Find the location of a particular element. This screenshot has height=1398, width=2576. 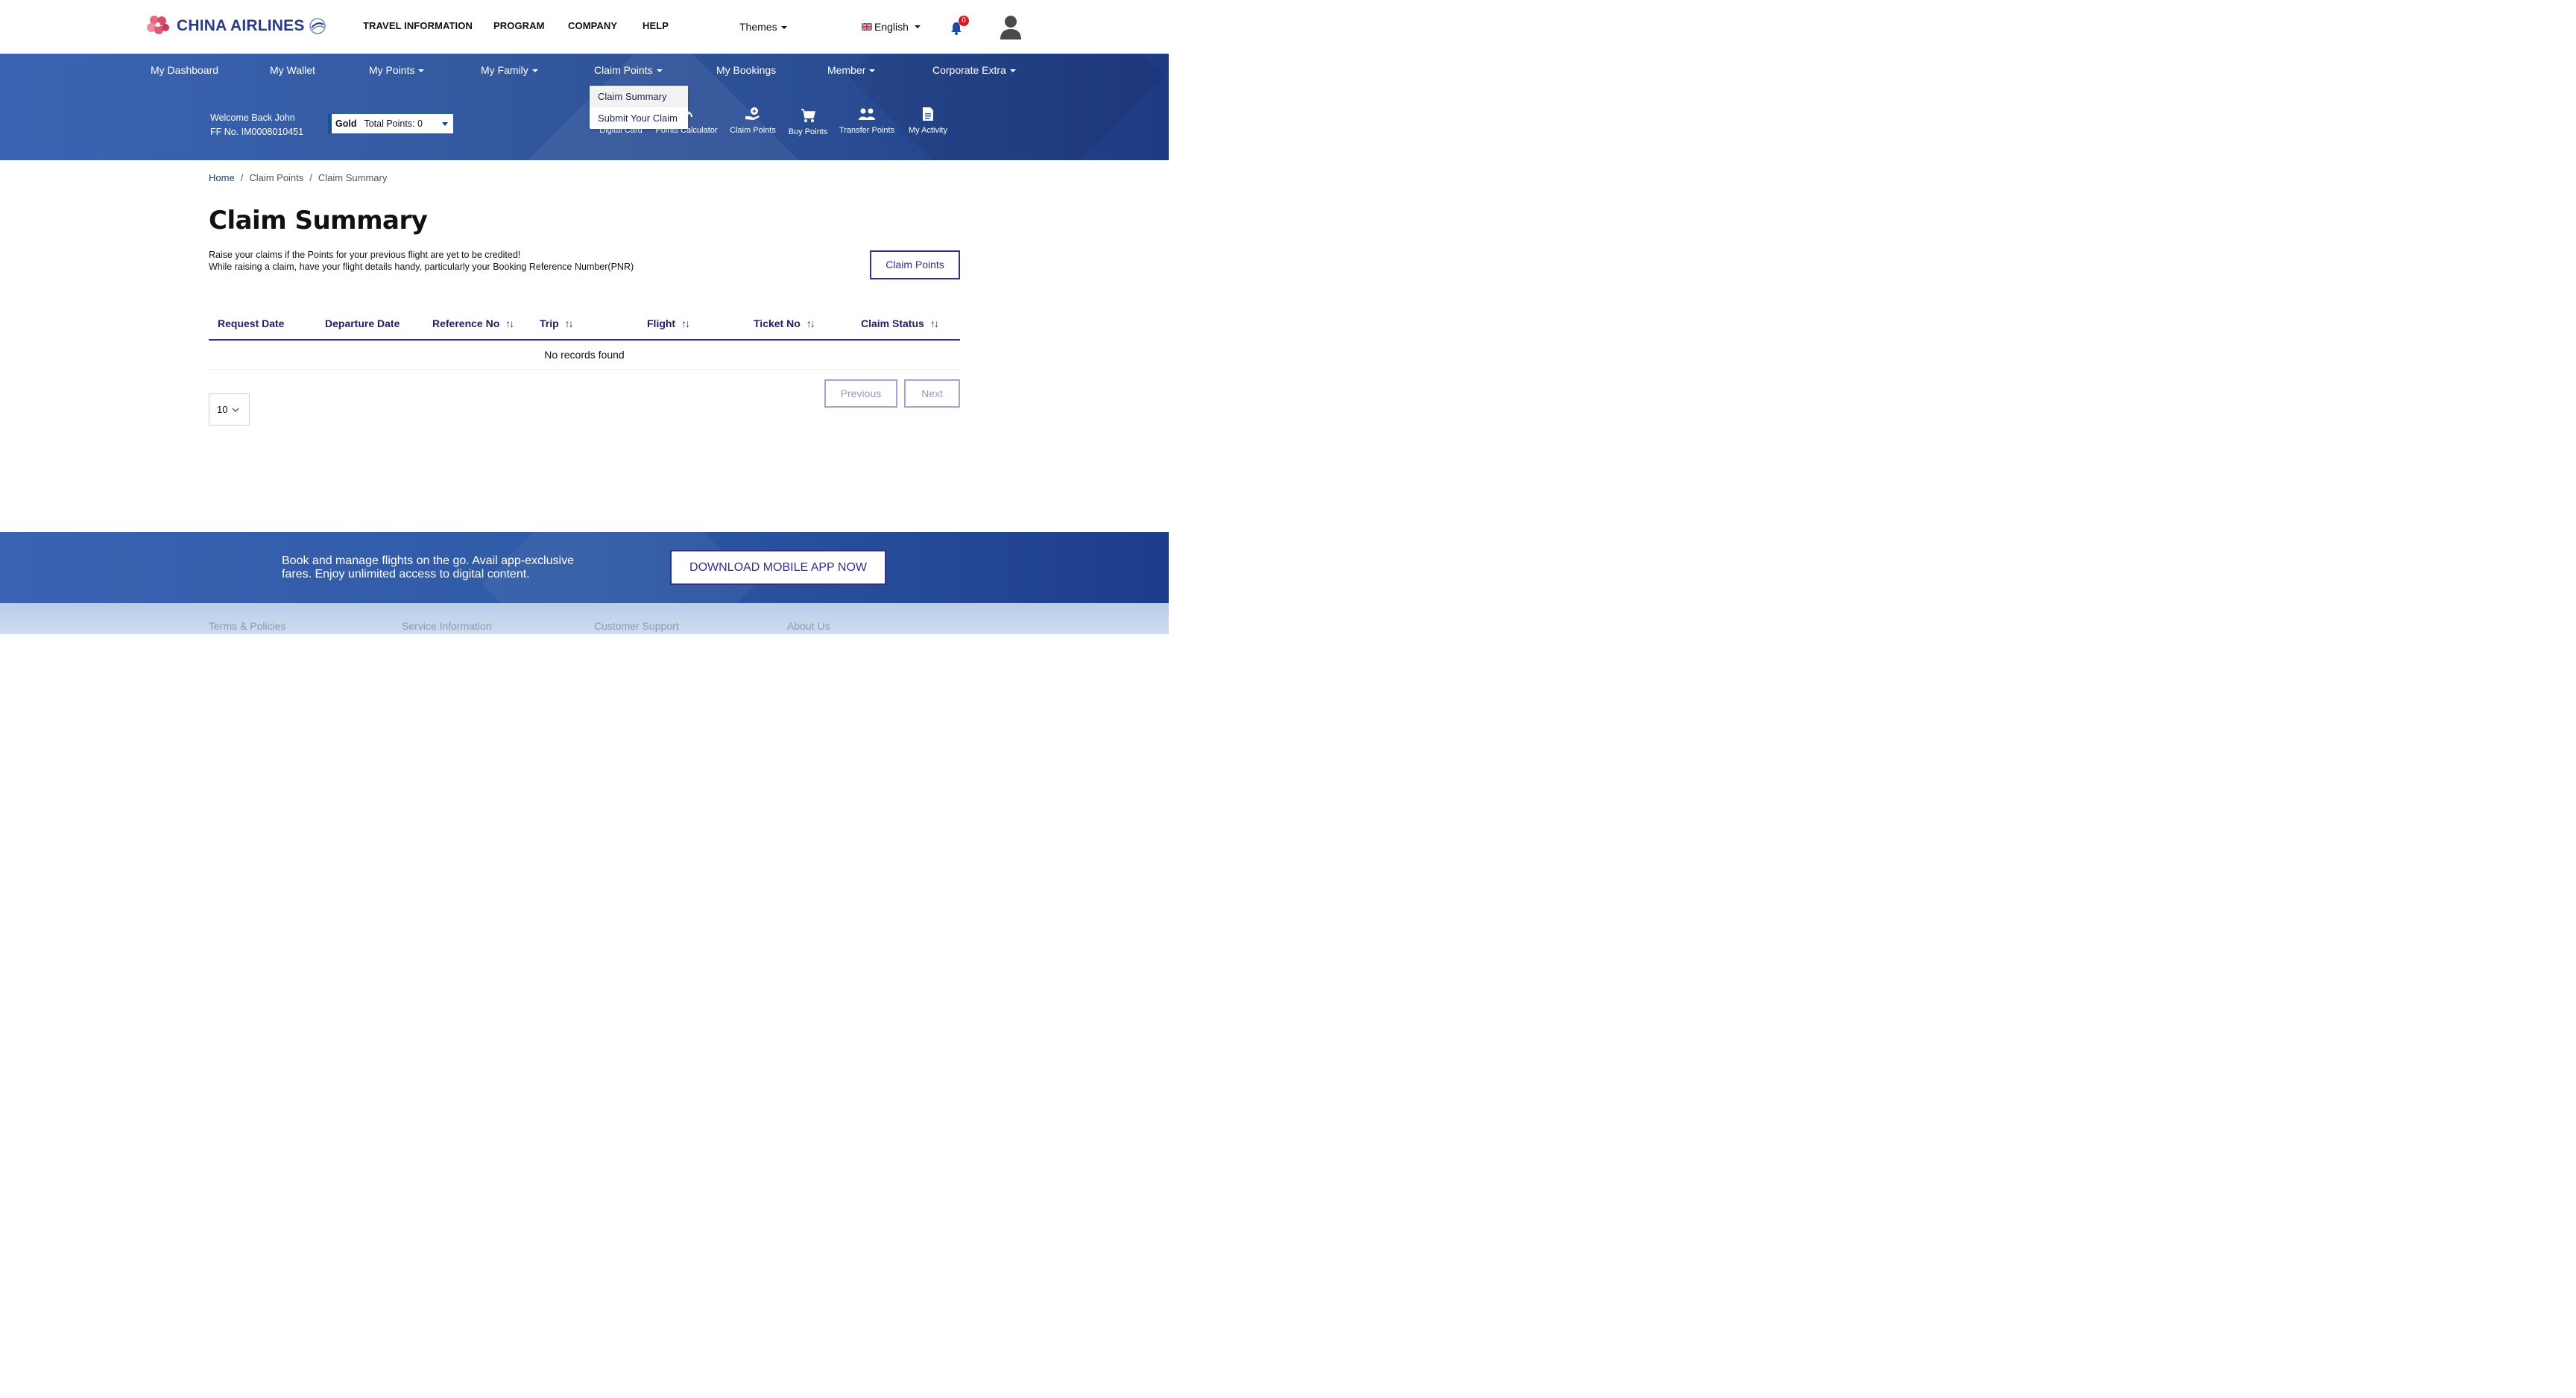

footer-link-service-information: Service Information is located at coordinates (447, 626).